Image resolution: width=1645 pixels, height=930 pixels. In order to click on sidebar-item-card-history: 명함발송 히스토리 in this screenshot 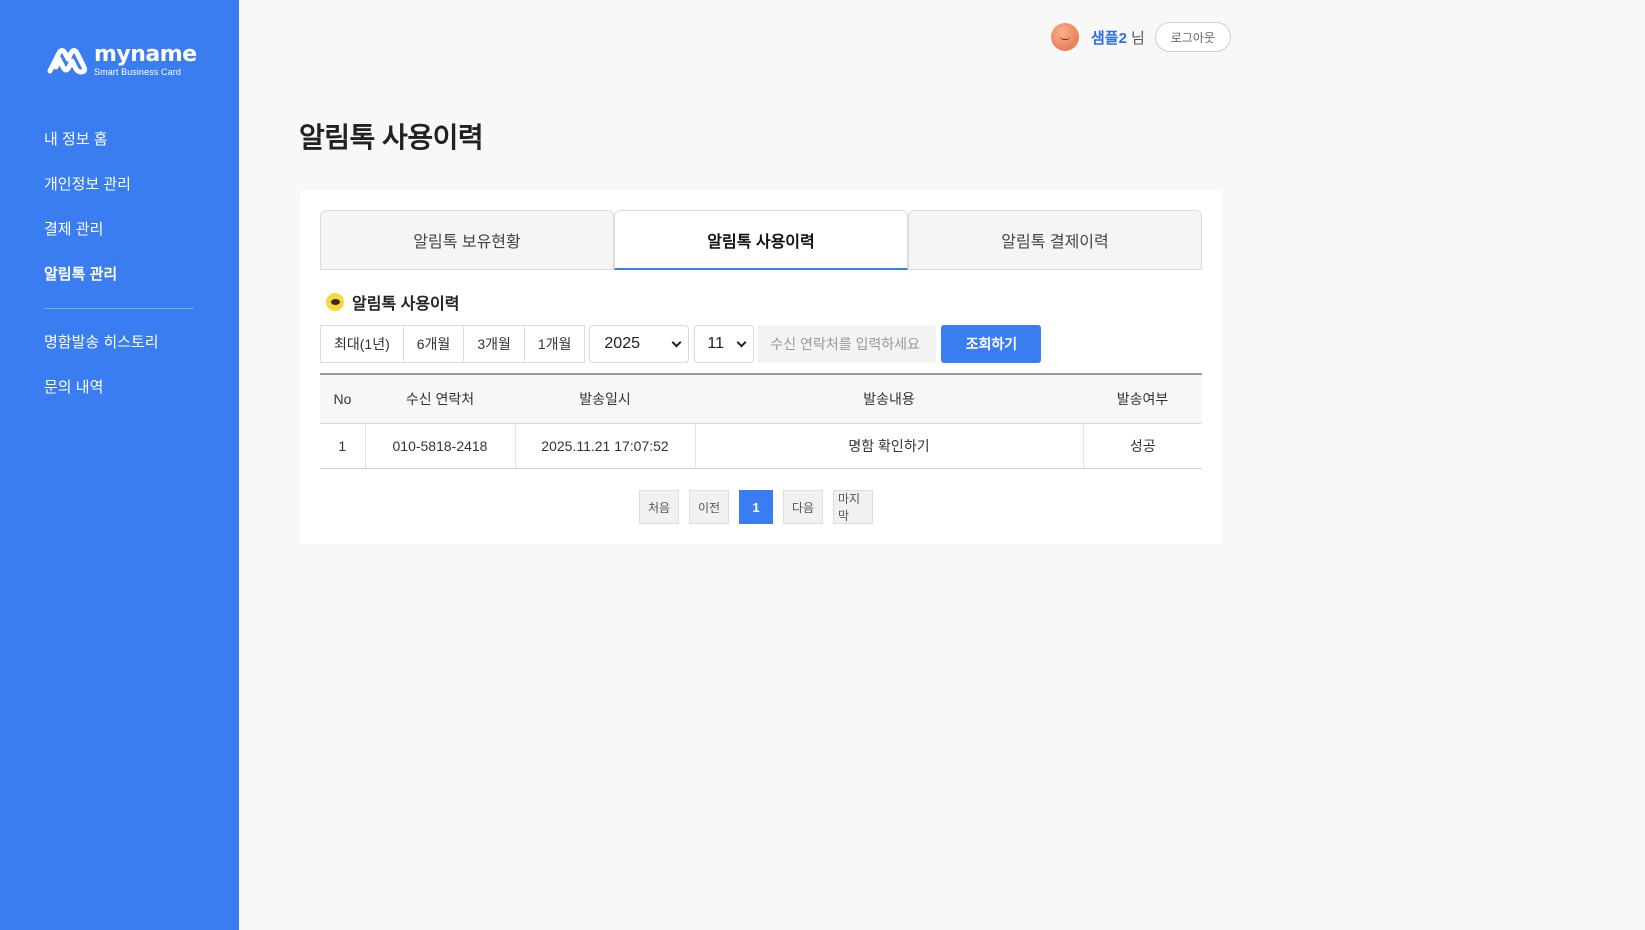, I will do `click(119, 353)`.